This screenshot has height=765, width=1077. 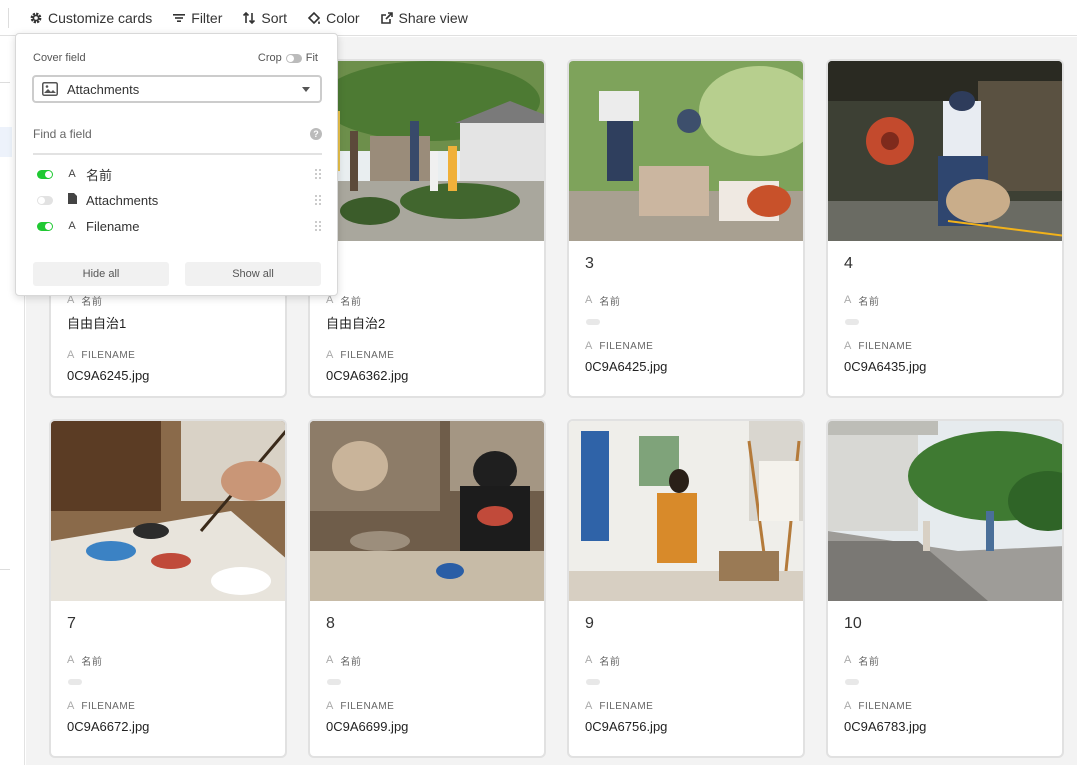 What do you see at coordinates (36, 18) in the screenshot?
I see `gear-icon` at bounding box center [36, 18].